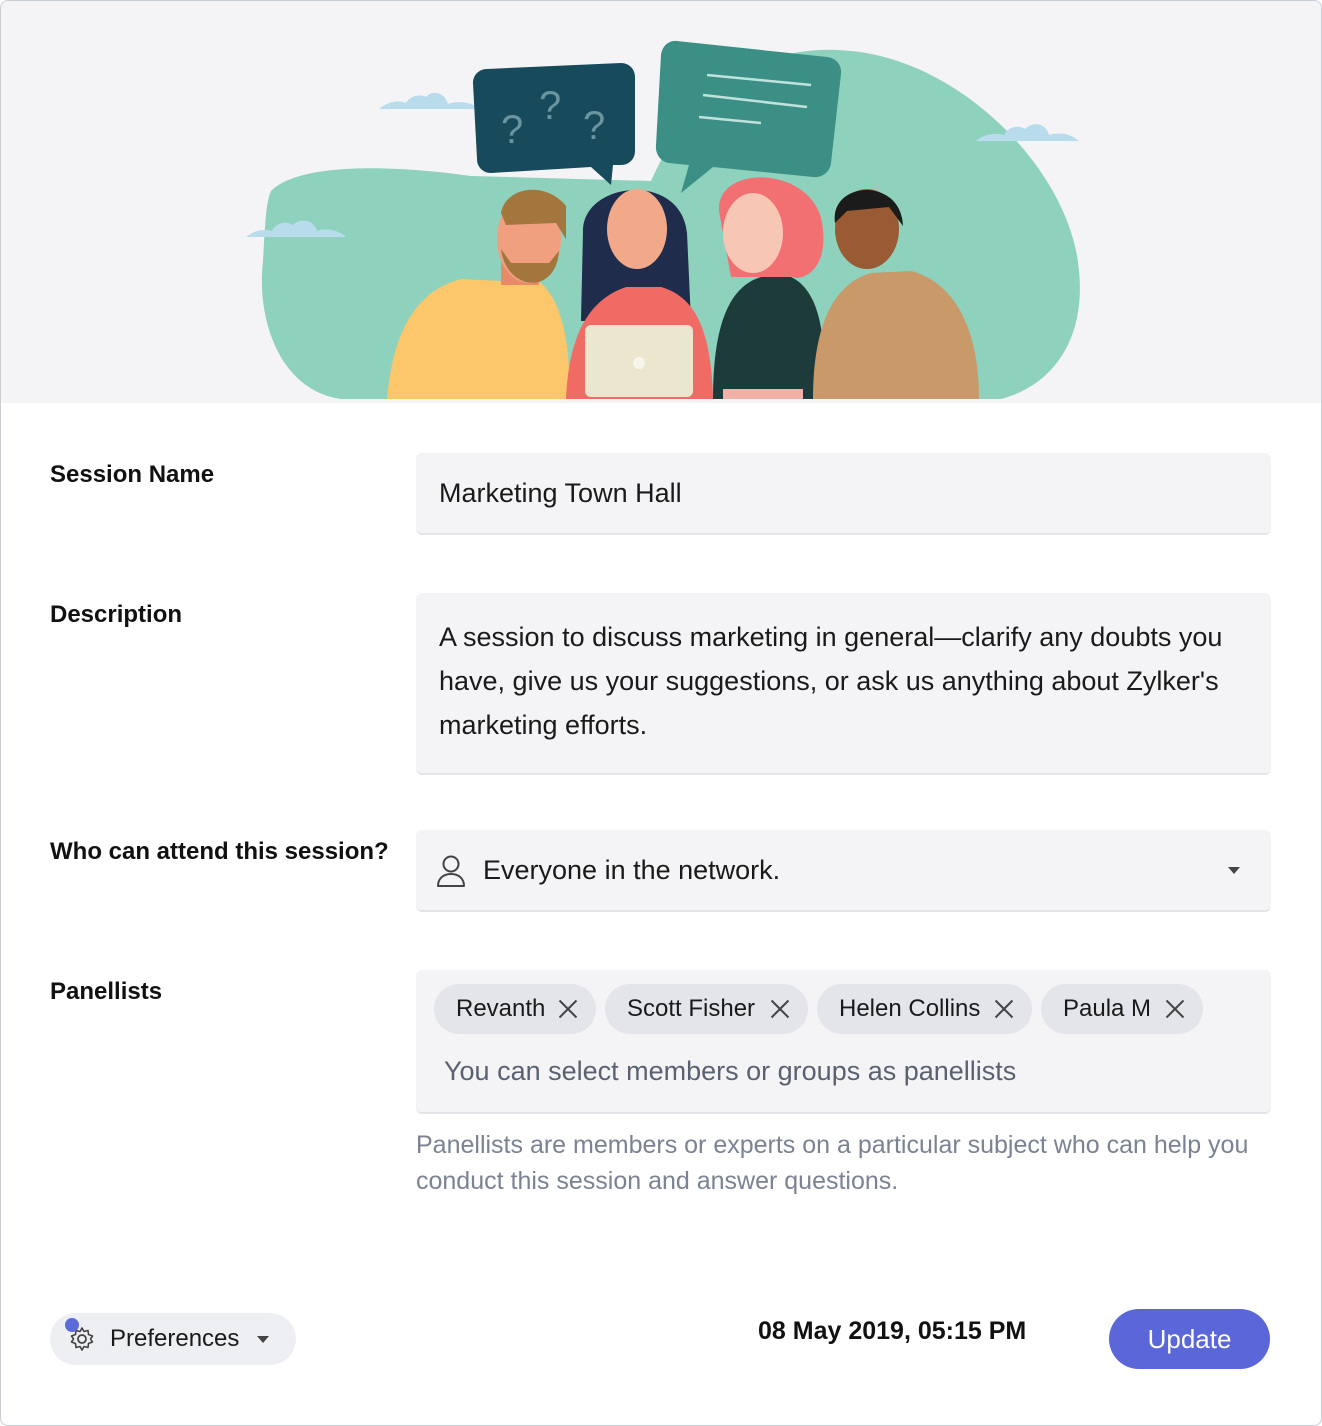 This screenshot has width=1322, height=1426. Describe the element at coordinates (843, 494) in the screenshot. I see `session-name-input: Marketing Town Hall` at that location.